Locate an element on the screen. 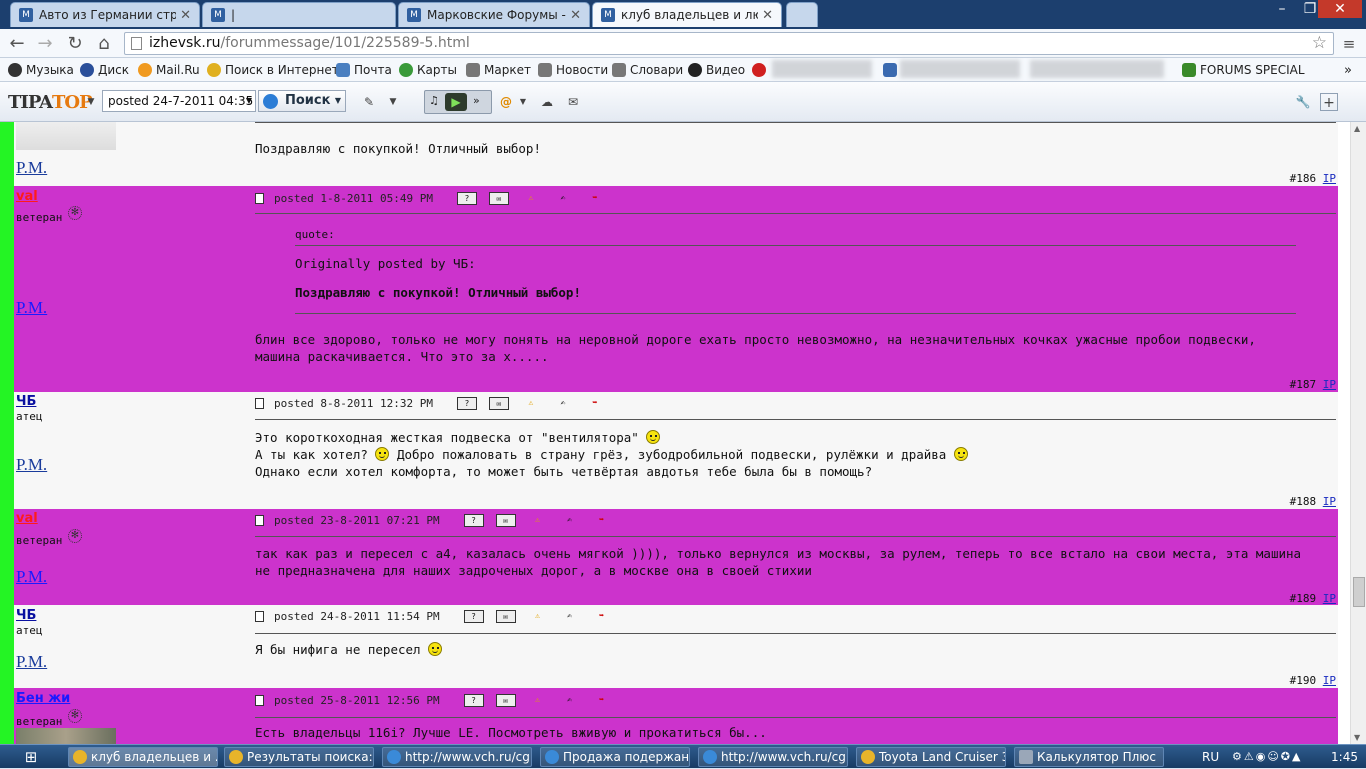 The image size is (1366, 769). add-button-icon: + is located at coordinates (1329, 102).